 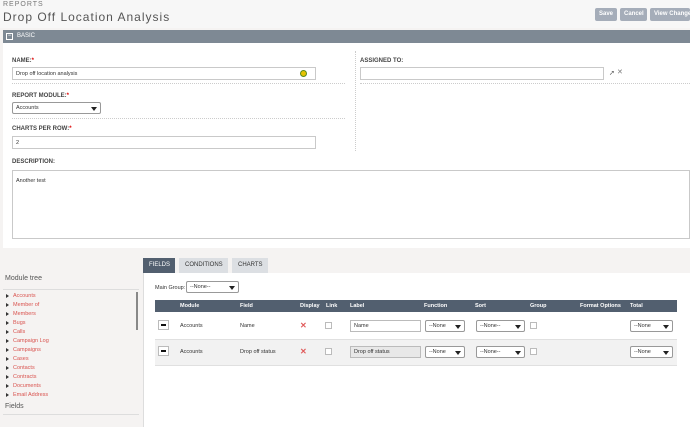 I want to click on column-header: Module, so click(x=190, y=306).